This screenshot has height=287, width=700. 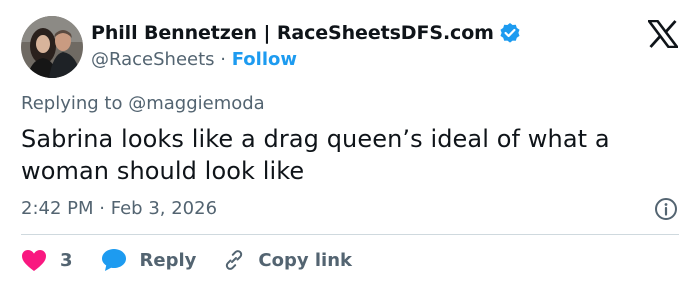 I want to click on author-handle-row: @RaceSheets · Follow, so click(x=194, y=59).